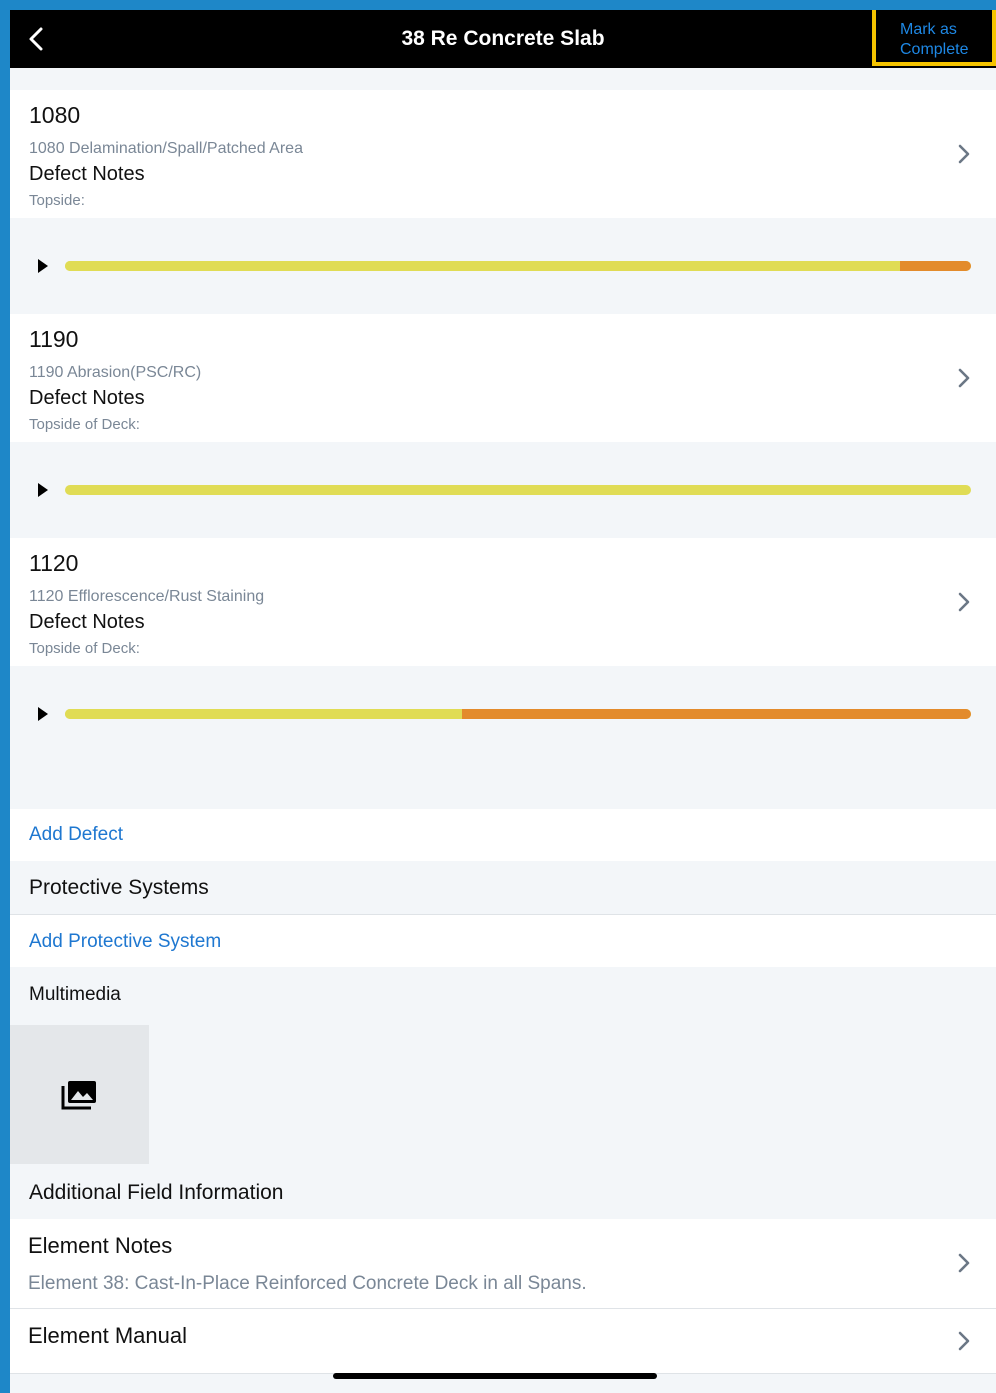  Describe the element at coordinates (934, 49) in the screenshot. I see `mark-complete-line2: Complete` at that location.